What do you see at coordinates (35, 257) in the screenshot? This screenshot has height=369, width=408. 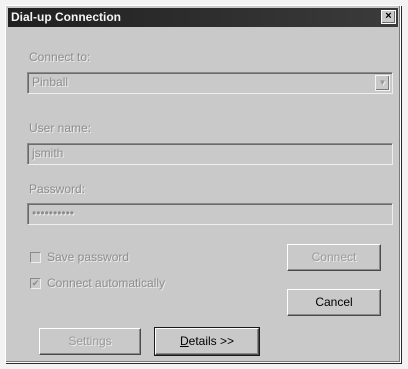 I see `save-password-checkbox` at bounding box center [35, 257].